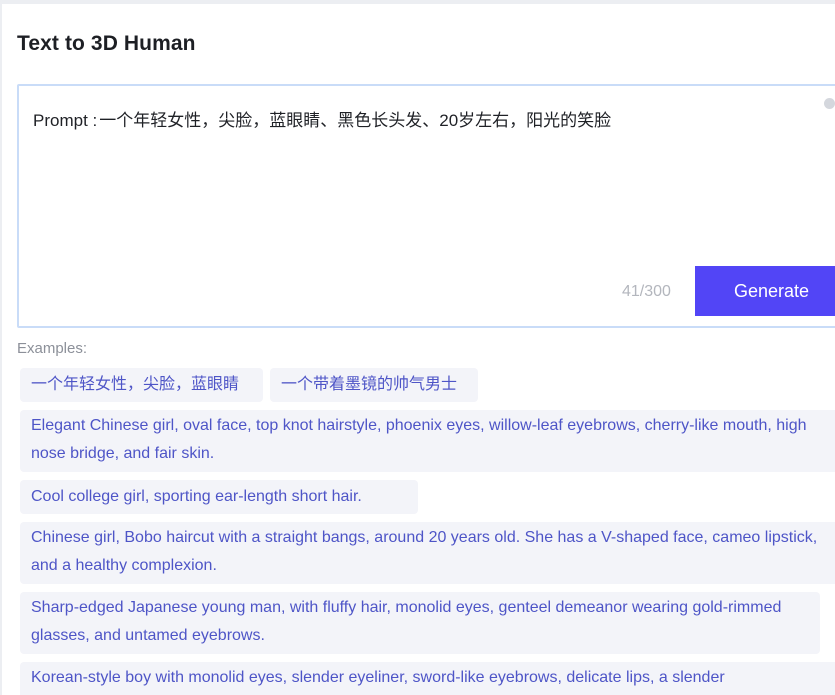 This screenshot has height=695, width=835. What do you see at coordinates (829, 103) in the screenshot?
I see `scrollbar-thumb` at bounding box center [829, 103].